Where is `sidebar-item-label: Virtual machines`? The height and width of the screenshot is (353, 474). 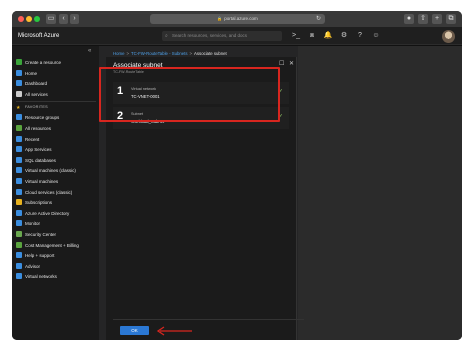
sidebar-item-label: Virtual machines is located at coordinates (42, 181).